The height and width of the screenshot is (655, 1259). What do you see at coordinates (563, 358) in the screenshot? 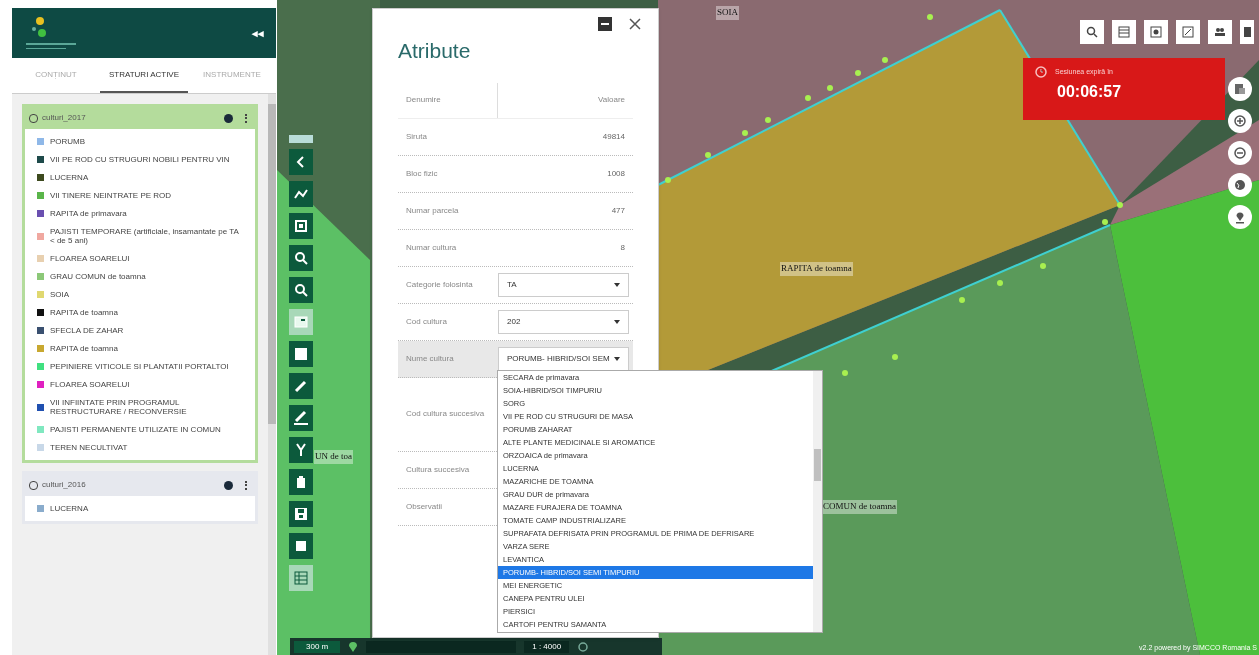
I see `select-field: PORUMB- HIBRID/SOI SEM` at bounding box center [563, 358].